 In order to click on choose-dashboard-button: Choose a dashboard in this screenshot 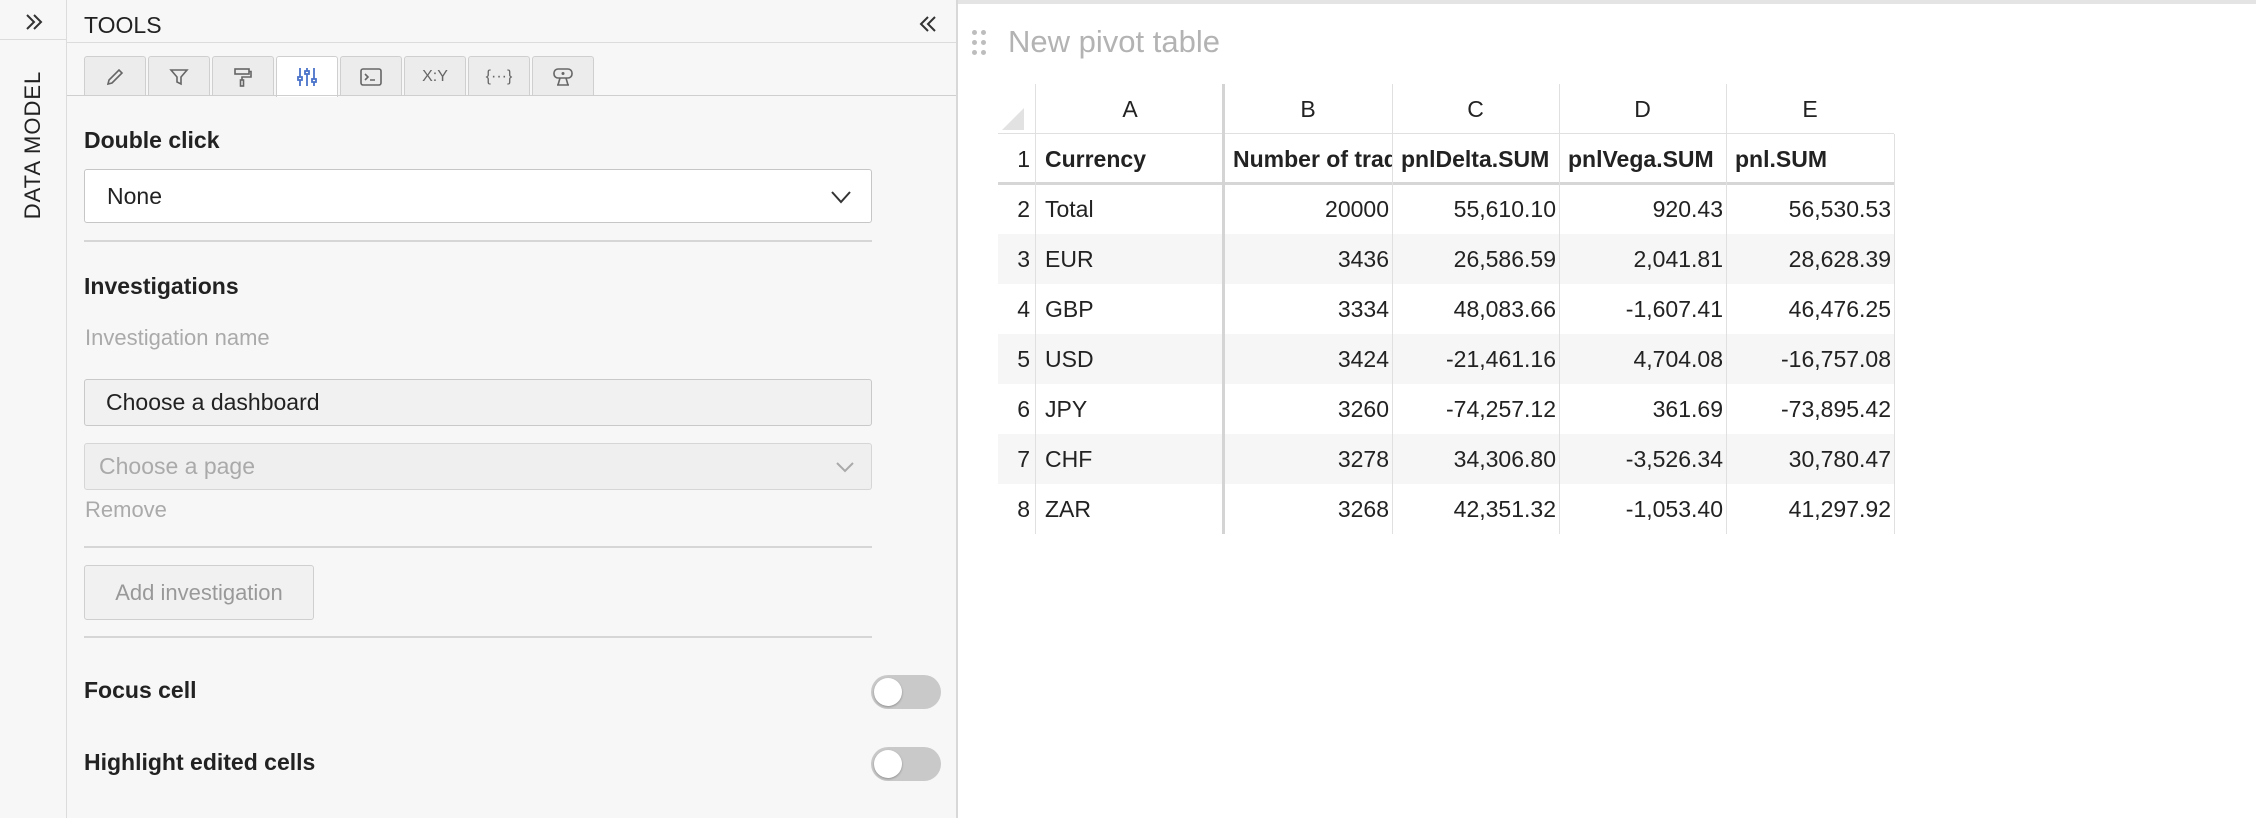, I will do `click(478, 402)`.